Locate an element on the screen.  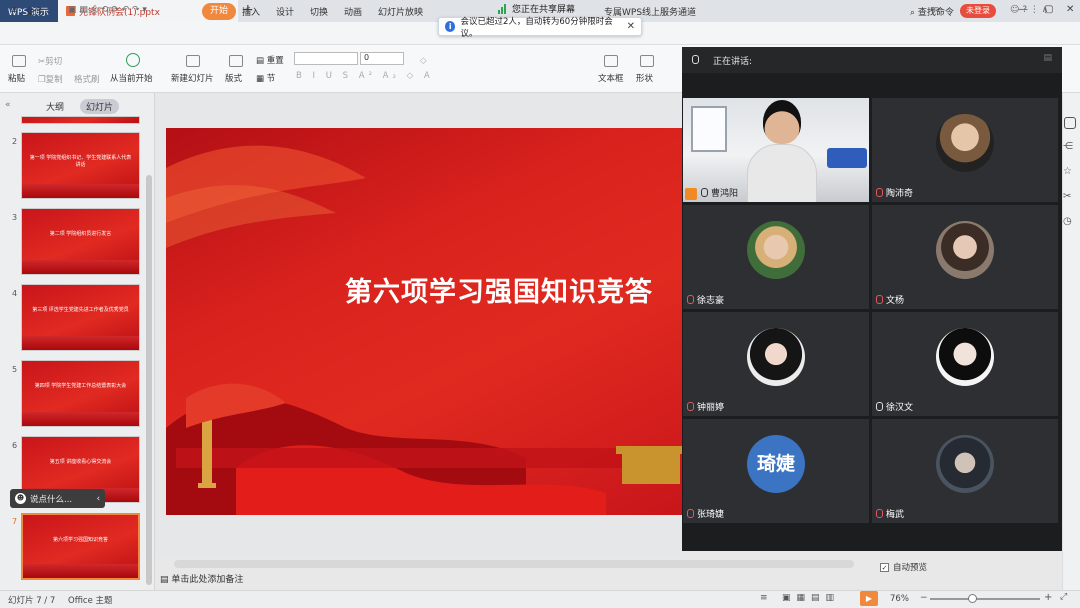
slide-thumbnail: 第一项 学院党组织书记、学生党建联系人代表讲话 is located at coordinates (80, 165).